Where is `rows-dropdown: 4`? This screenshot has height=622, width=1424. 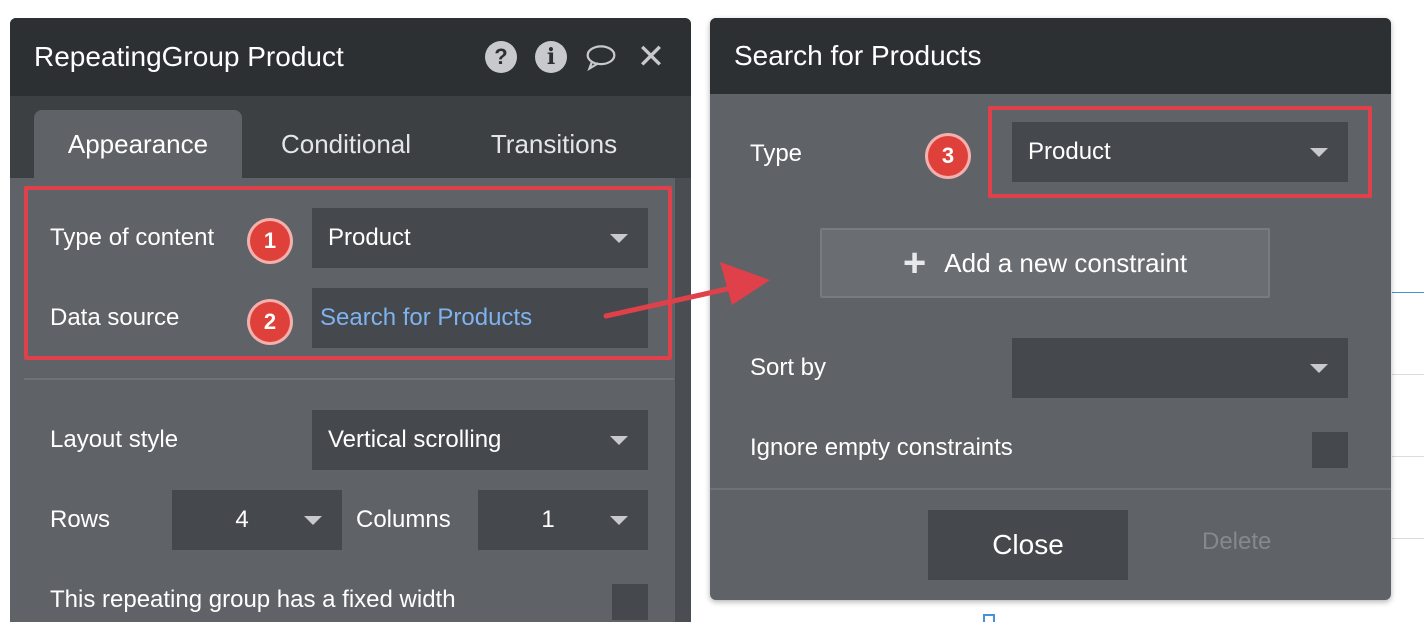
rows-dropdown: 4 is located at coordinates (257, 520).